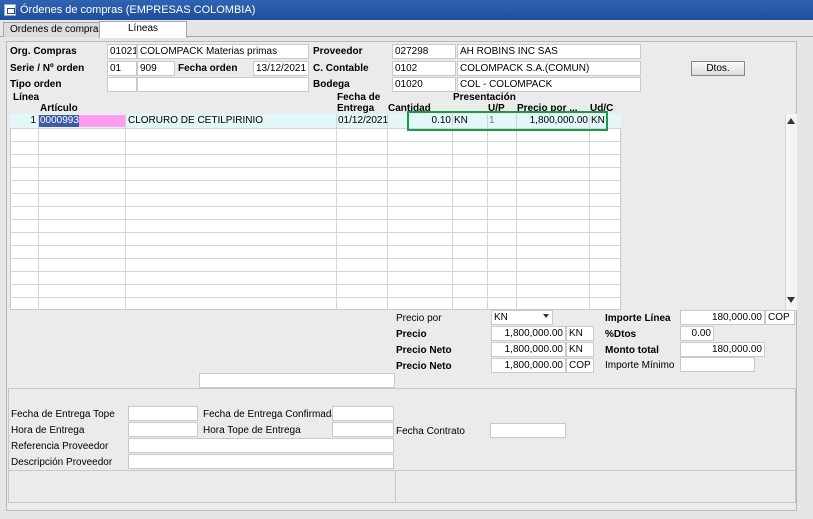  I want to click on importe-minimo-field, so click(717, 364).